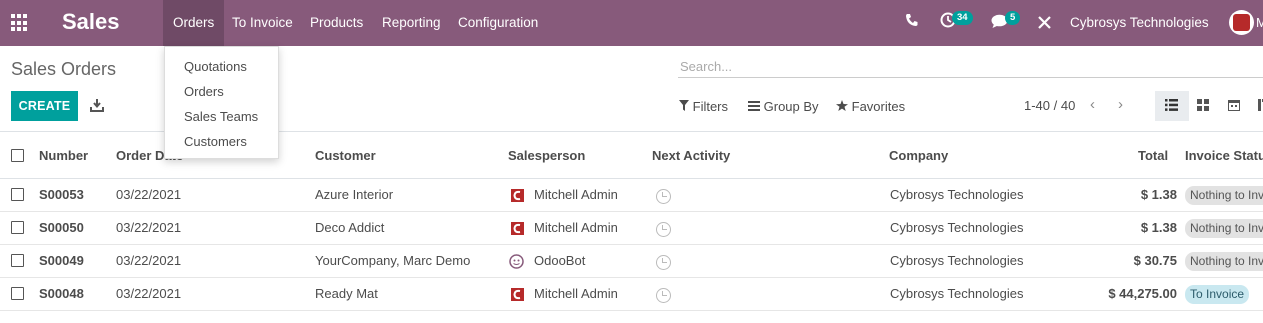  I want to click on activity-count-badge: 34, so click(962, 18).